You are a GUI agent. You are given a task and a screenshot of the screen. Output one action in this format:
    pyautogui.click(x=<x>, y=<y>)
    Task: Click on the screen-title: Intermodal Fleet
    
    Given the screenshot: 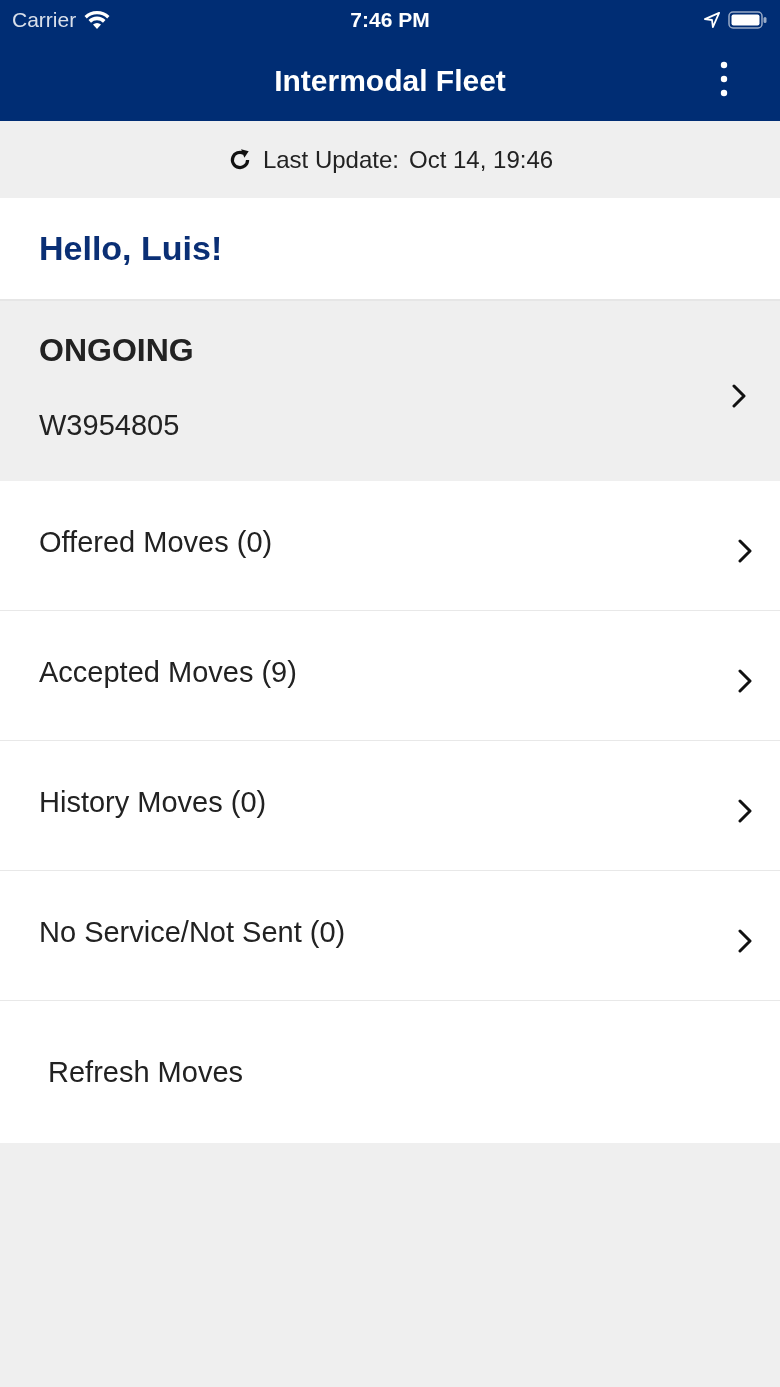 What is the action you would take?
    pyautogui.click(x=390, y=80)
    